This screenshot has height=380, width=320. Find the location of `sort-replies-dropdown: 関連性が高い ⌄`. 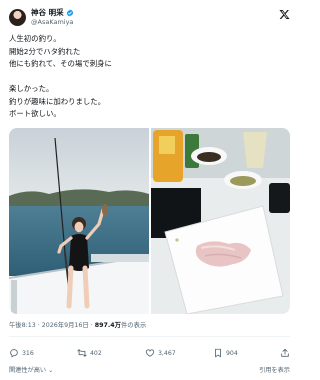

sort-replies-dropdown: 関連性が高い ⌄ is located at coordinates (31, 370).